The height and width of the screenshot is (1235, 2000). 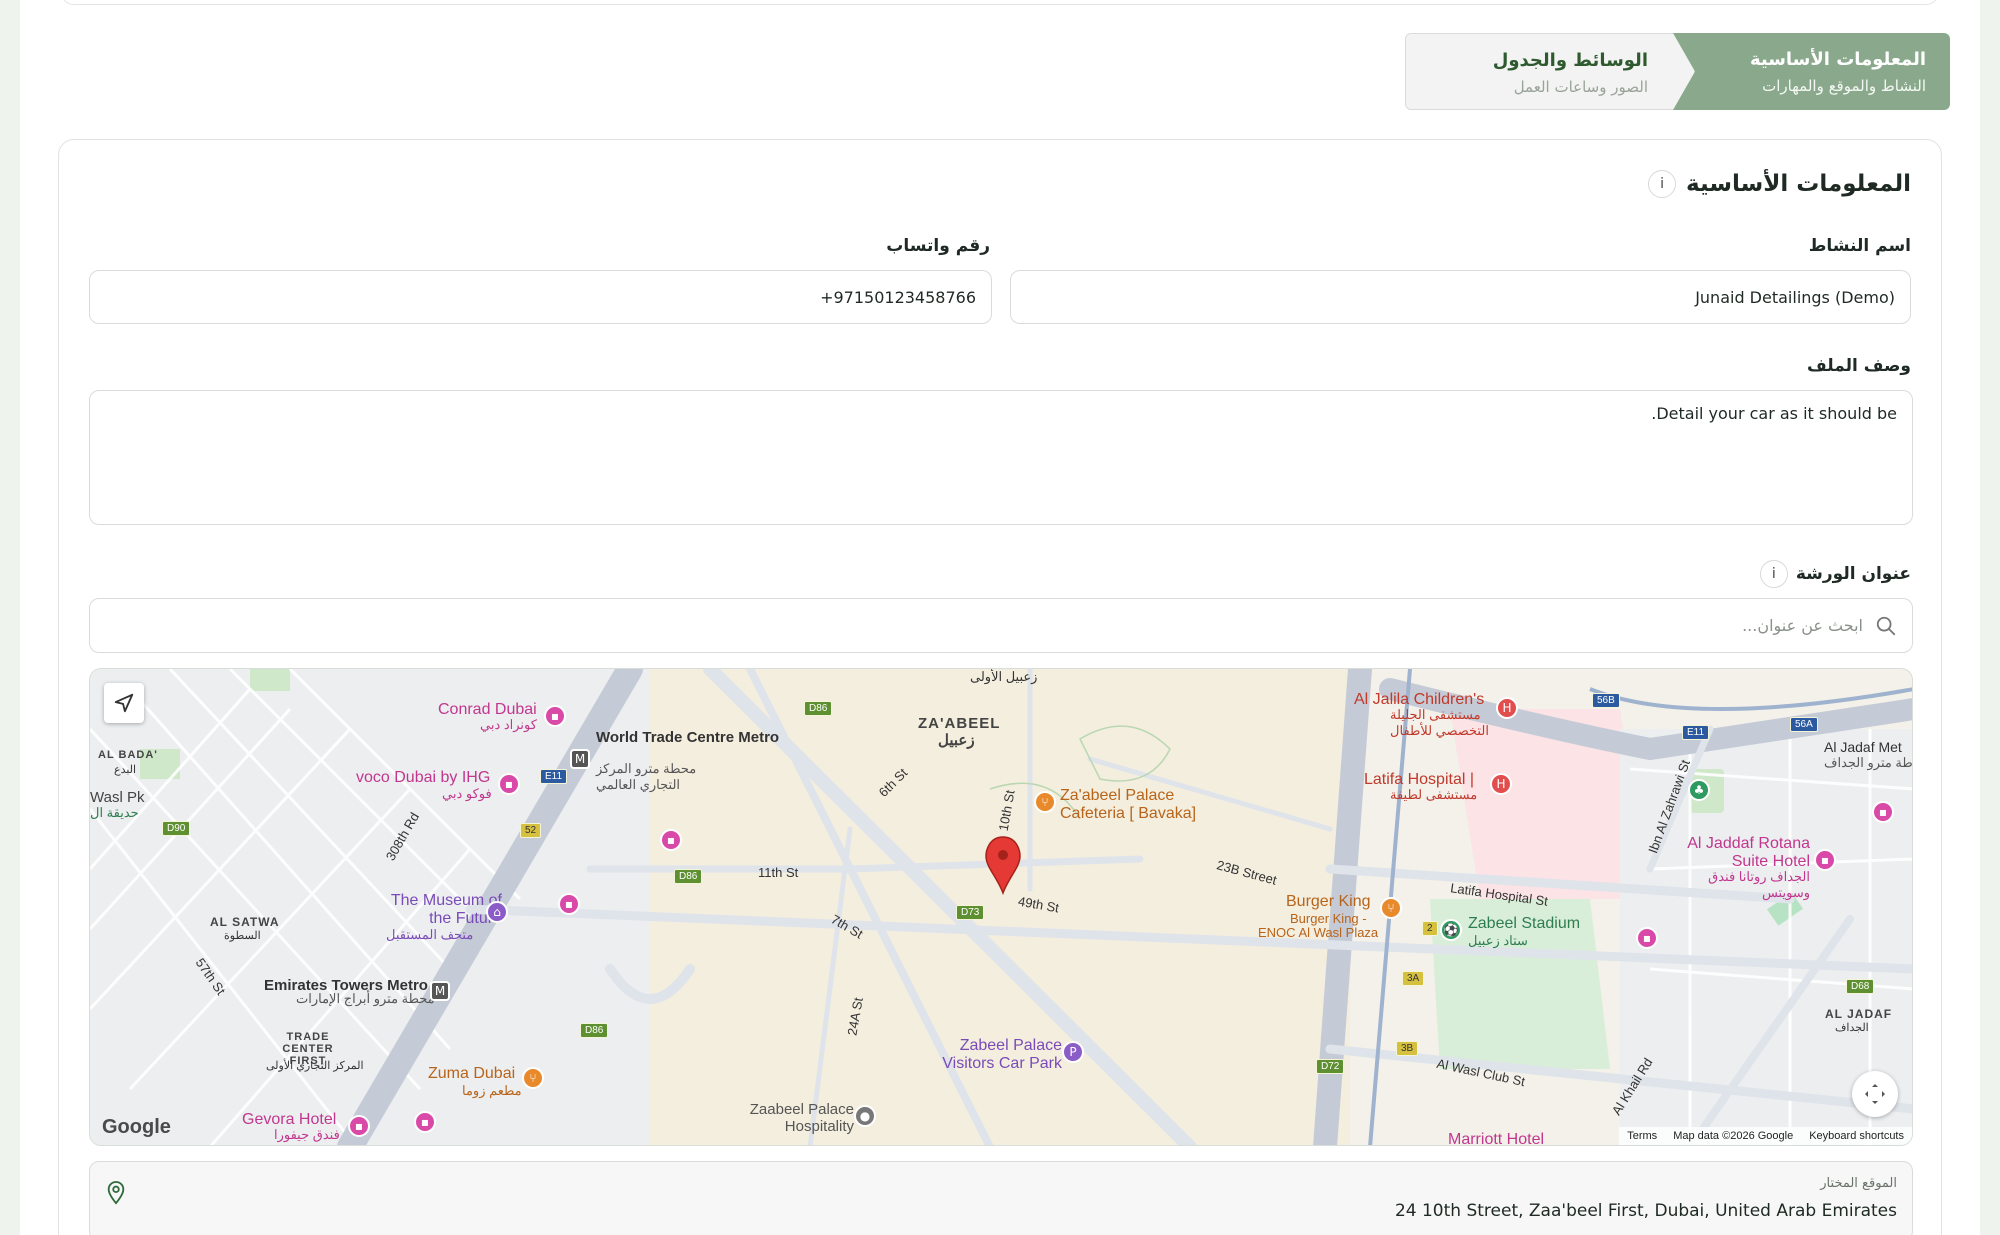 I want to click on road-badge: 2, so click(x=1430, y=928).